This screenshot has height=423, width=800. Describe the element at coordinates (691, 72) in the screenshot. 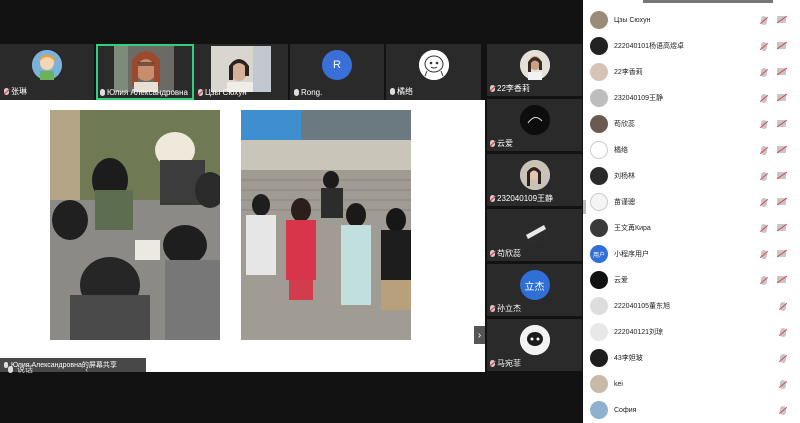

I see `participant-row: 22李香莉` at that location.